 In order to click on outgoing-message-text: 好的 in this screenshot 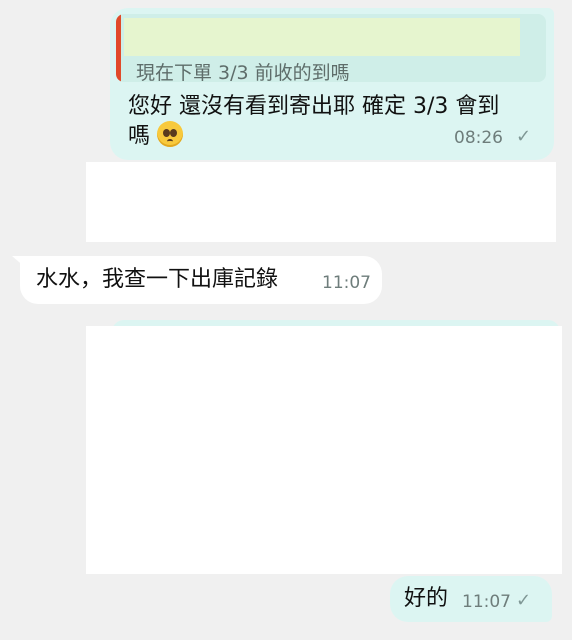, I will do `click(426, 598)`.